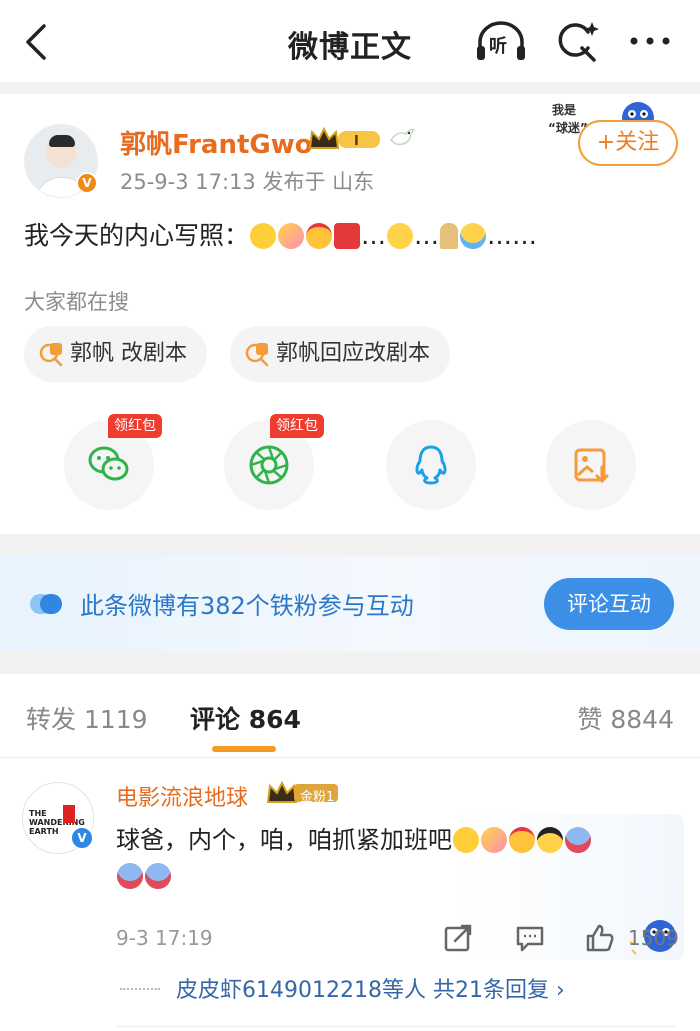 Image resolution: width=700 pixels, height=1031 pixels. What do you see at coordinates (46, 604) in the screenshot?
I see `fans-toggle-icon` at bounding box center [46, 604].